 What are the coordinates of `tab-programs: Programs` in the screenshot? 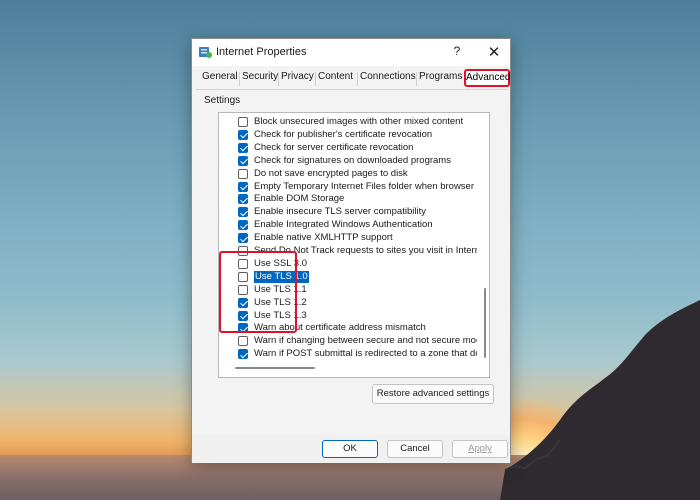 It's located at (440, 76).